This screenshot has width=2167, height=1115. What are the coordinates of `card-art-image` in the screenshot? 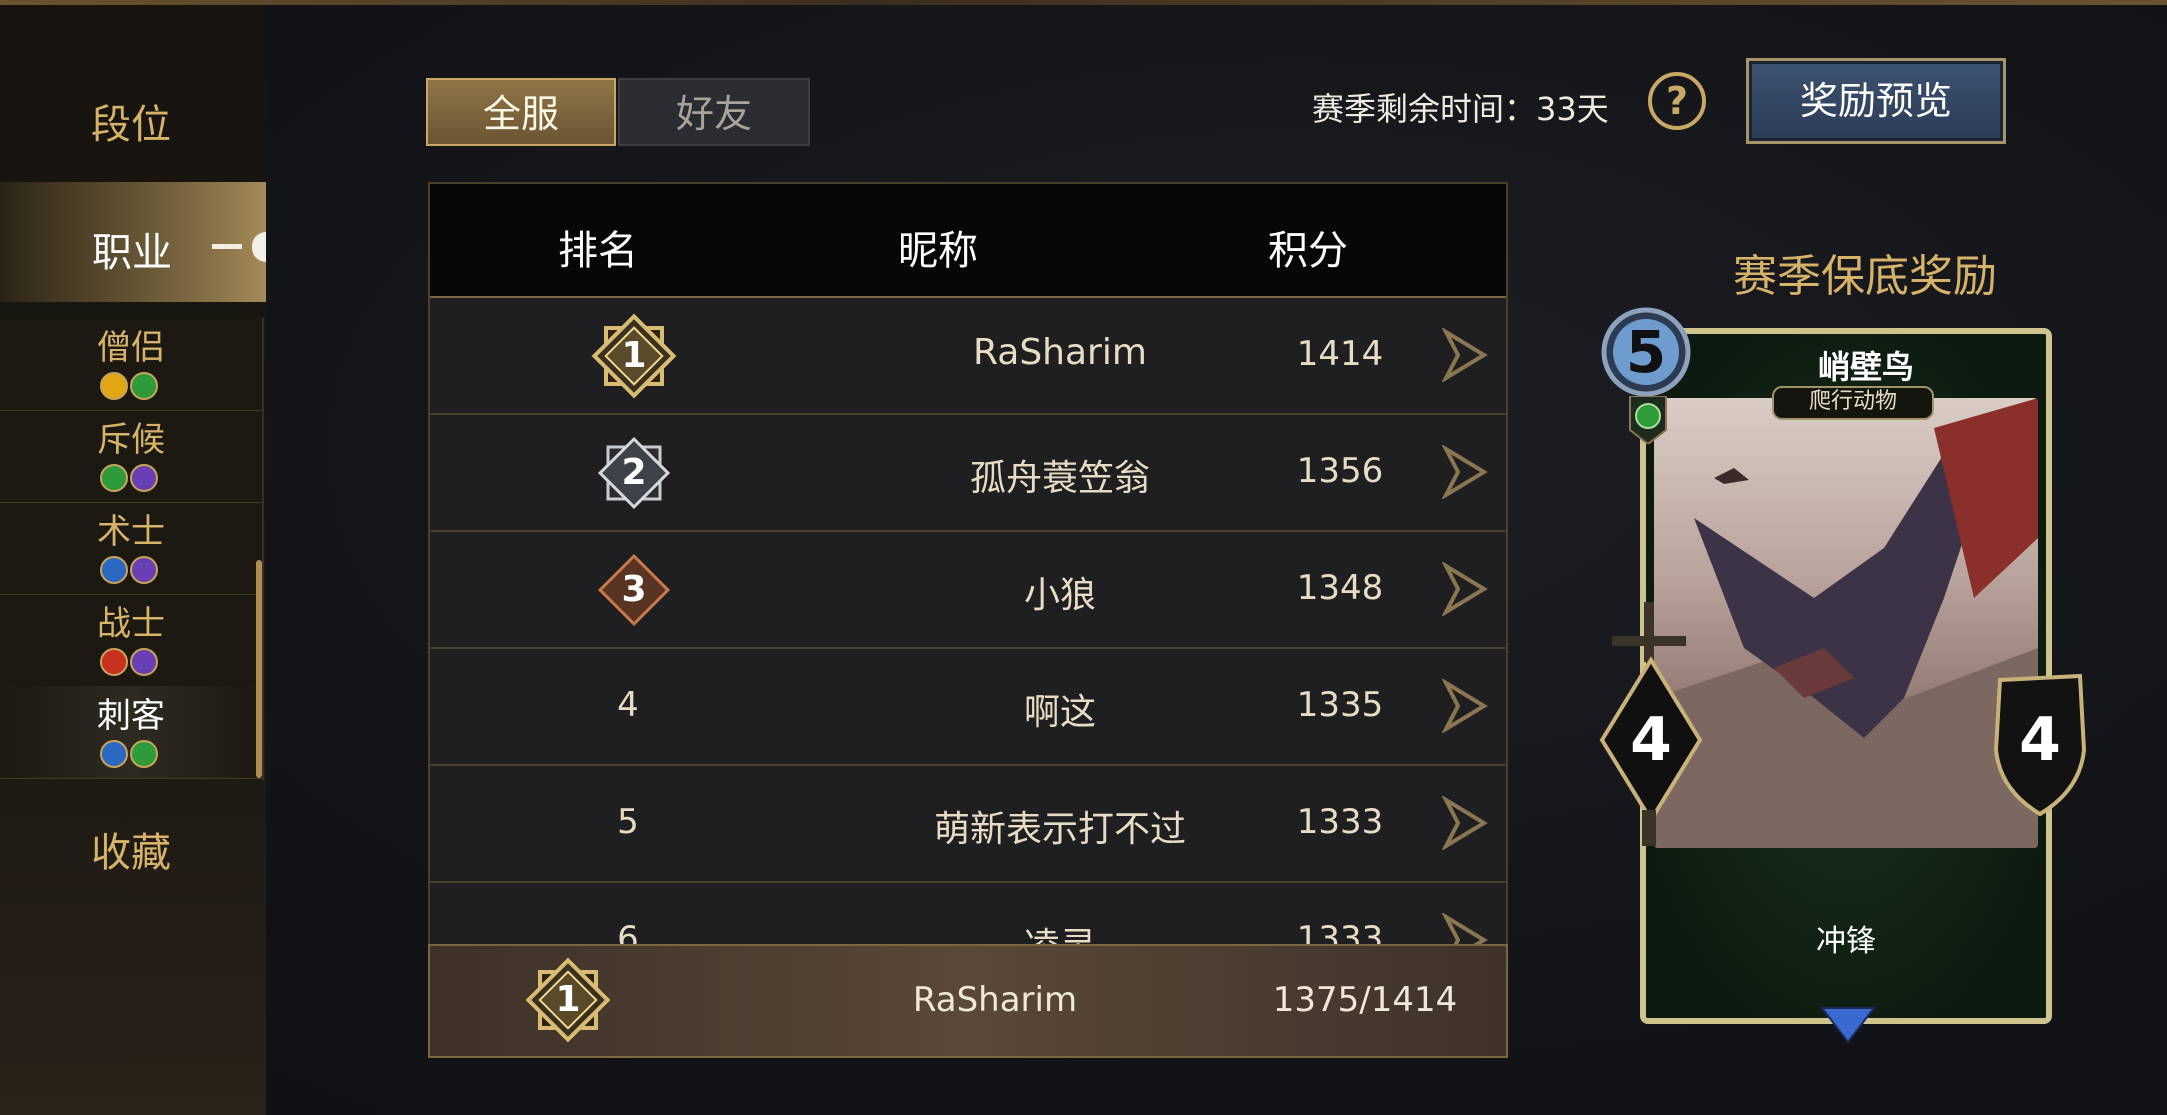 It's located at (1846, 623).